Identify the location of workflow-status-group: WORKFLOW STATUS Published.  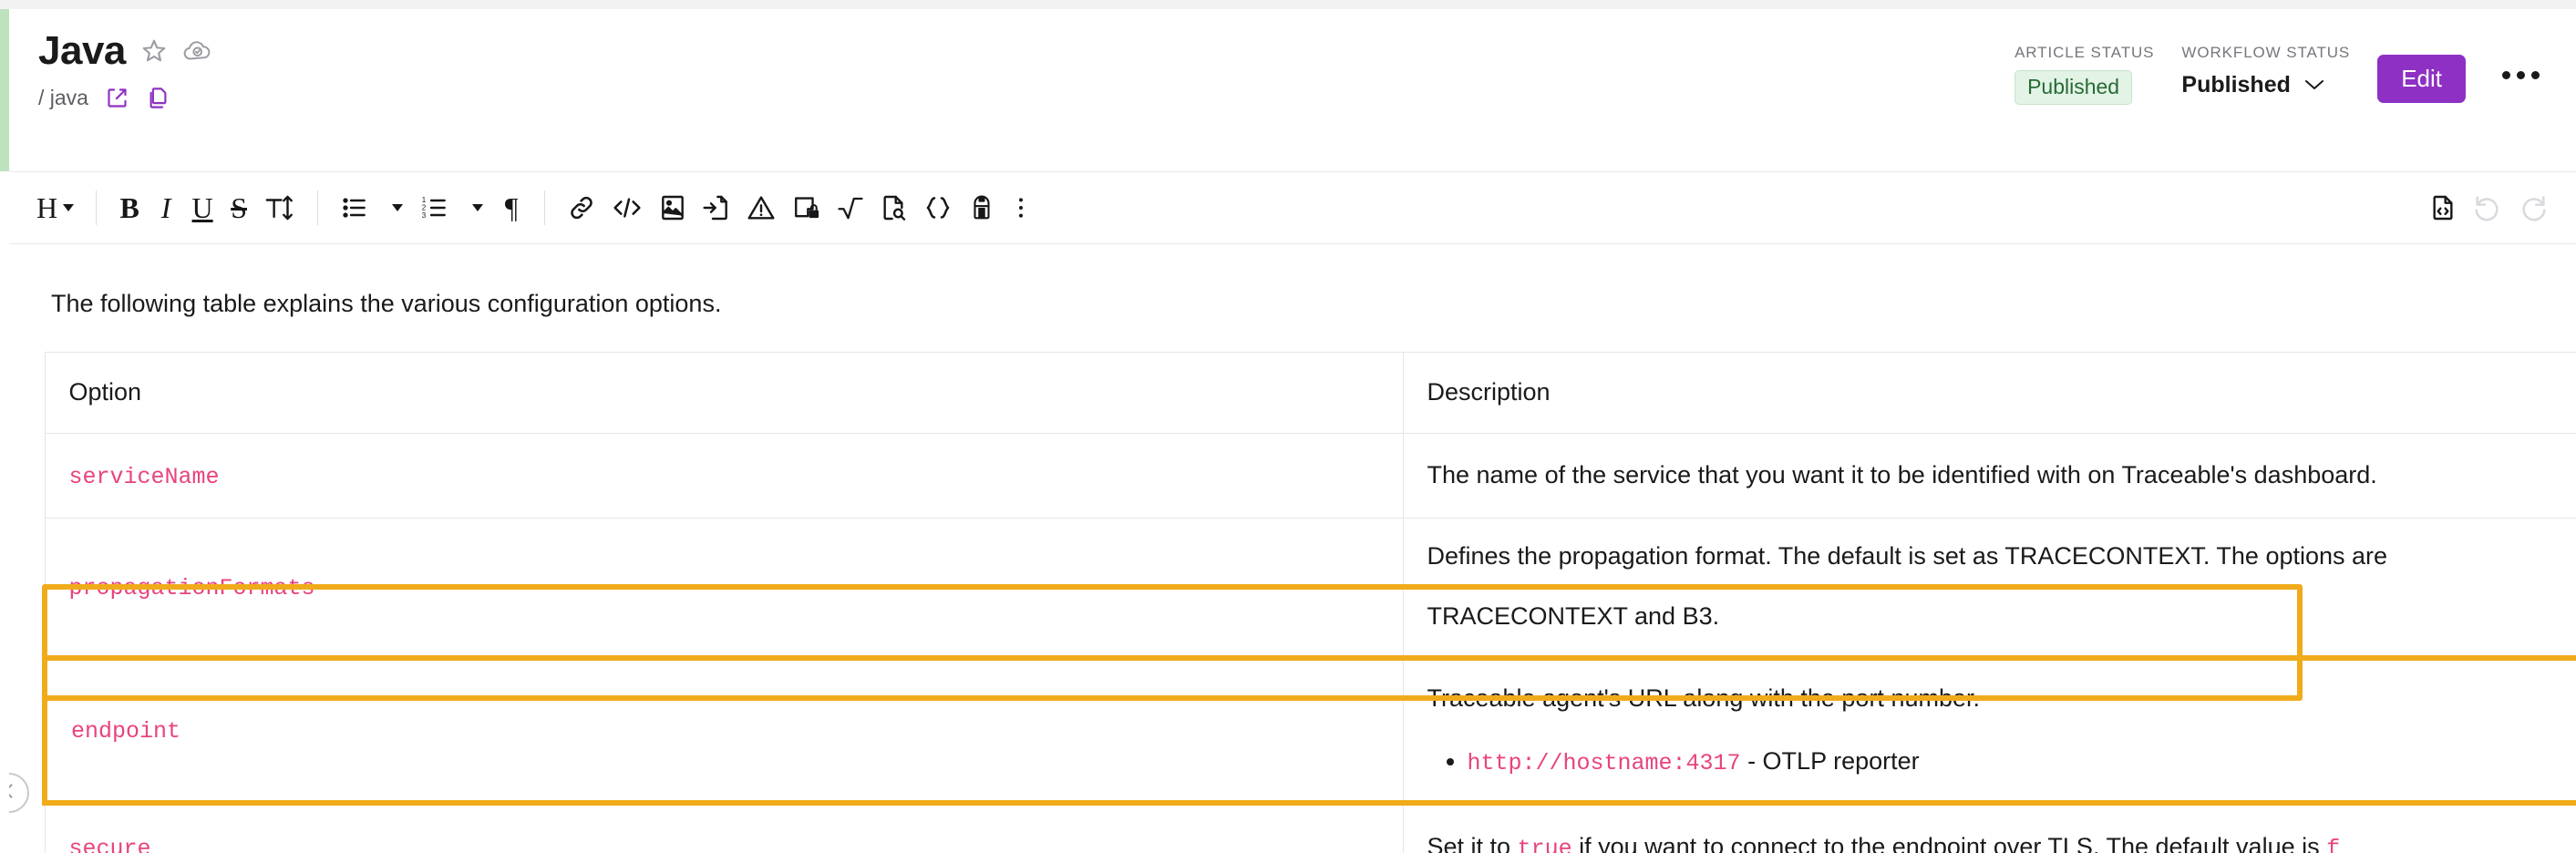
(2265, 71).